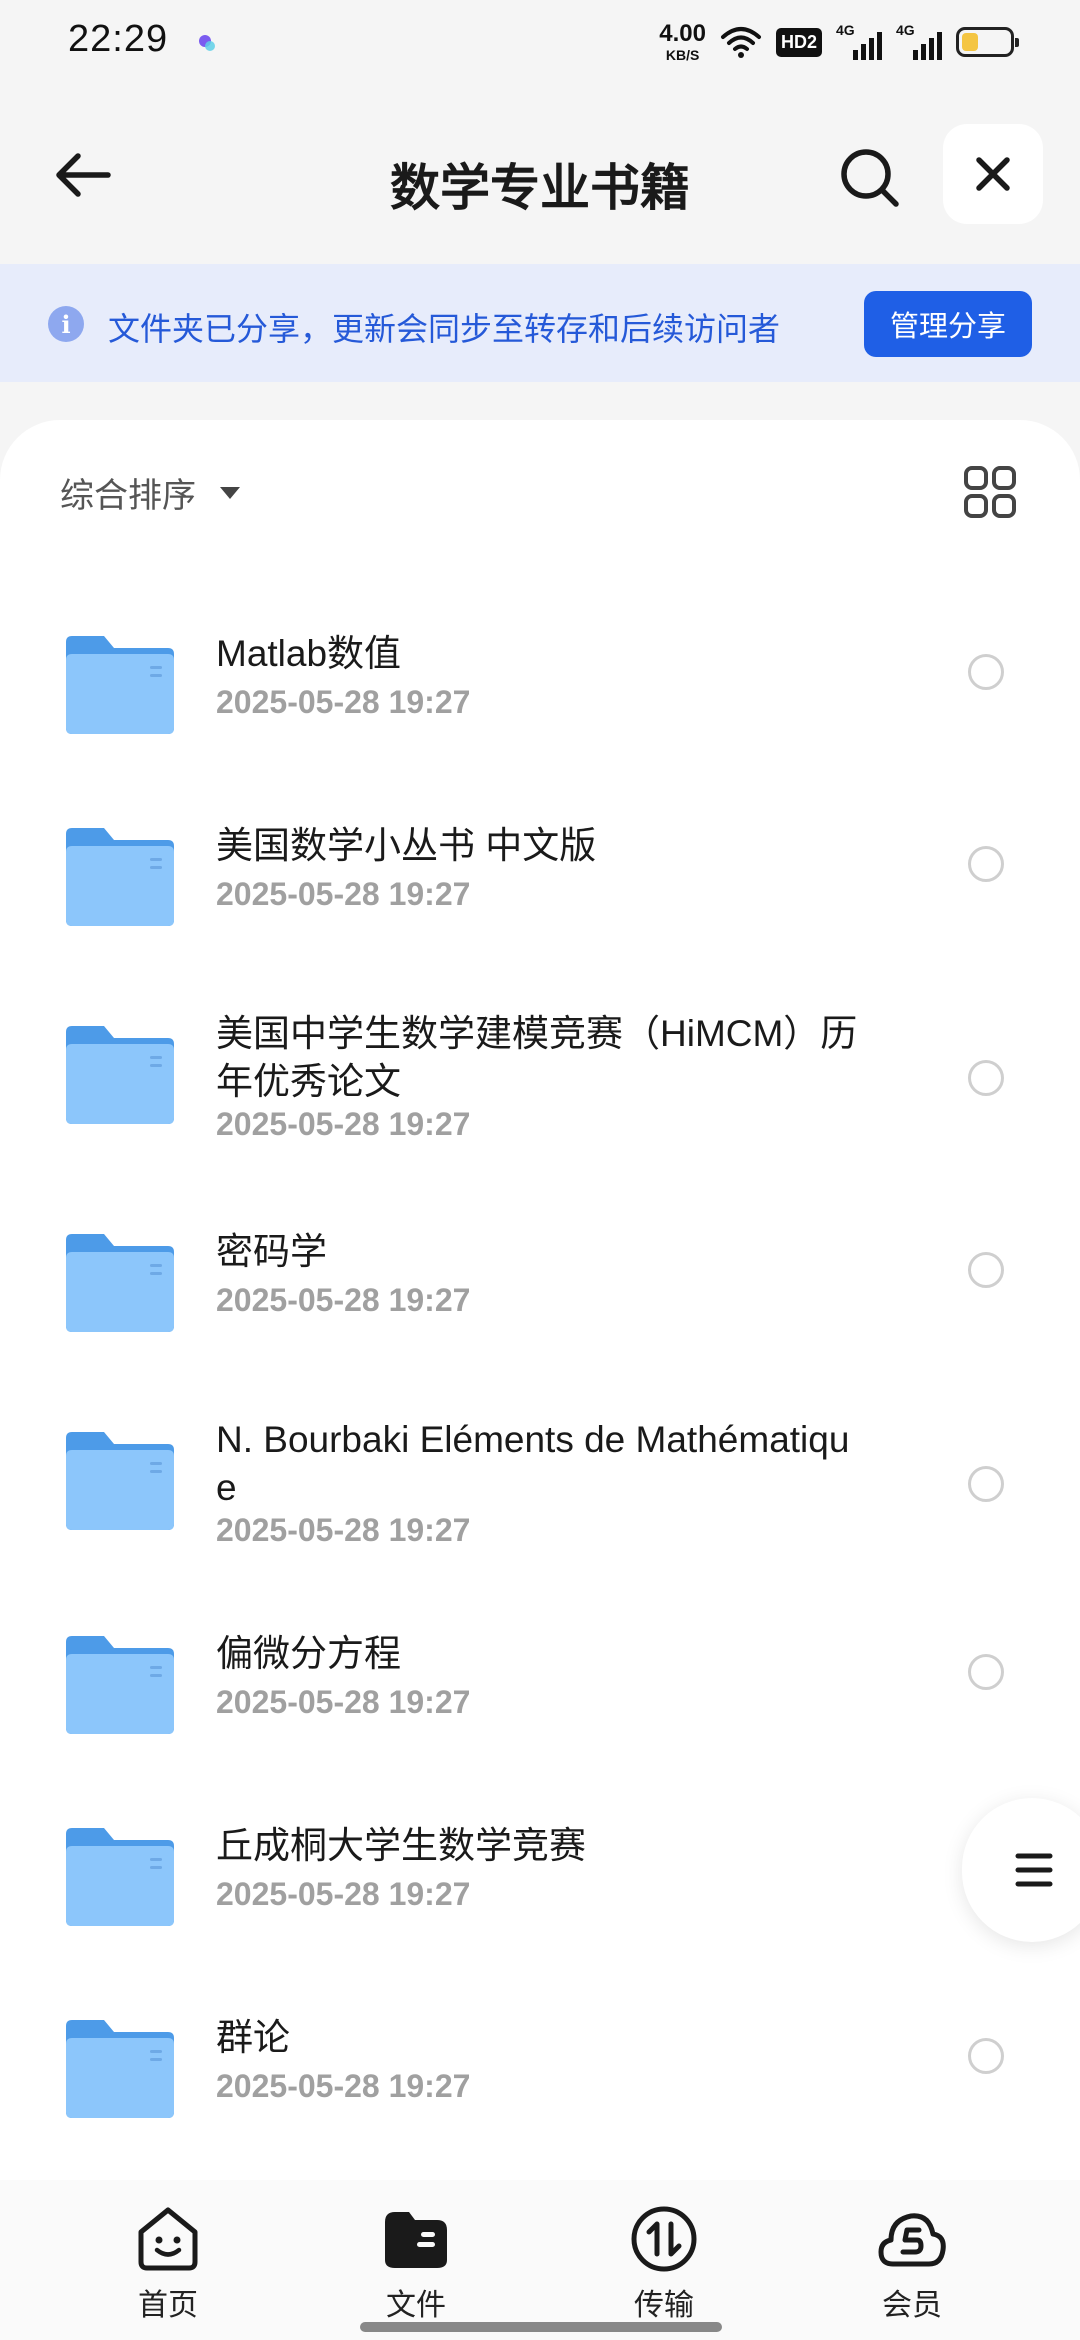 Image resolution: width=1080 pixels, height=2340 pixels. I want to click on status-icons: 4.00 KB/S HD2 4G 4G, so click(839, 42).